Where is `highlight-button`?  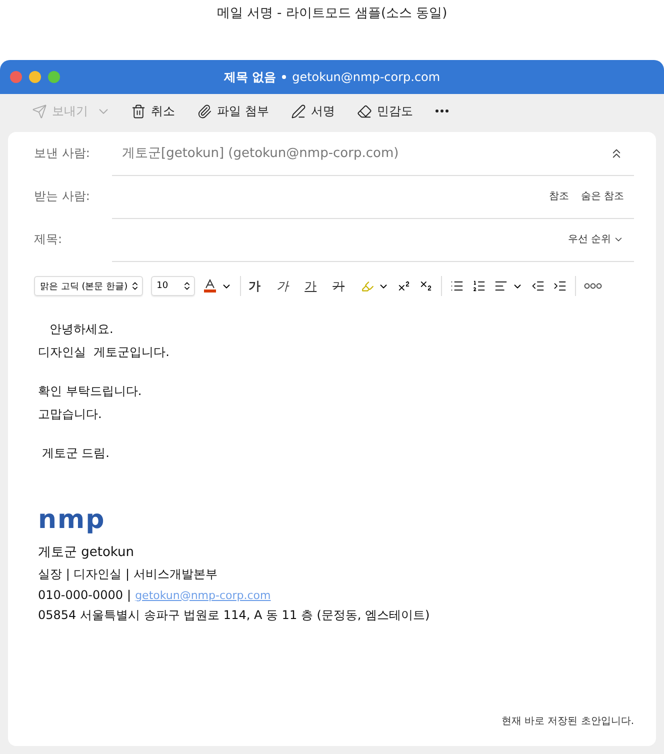 highlight-button is located at coordinates (374, 286).